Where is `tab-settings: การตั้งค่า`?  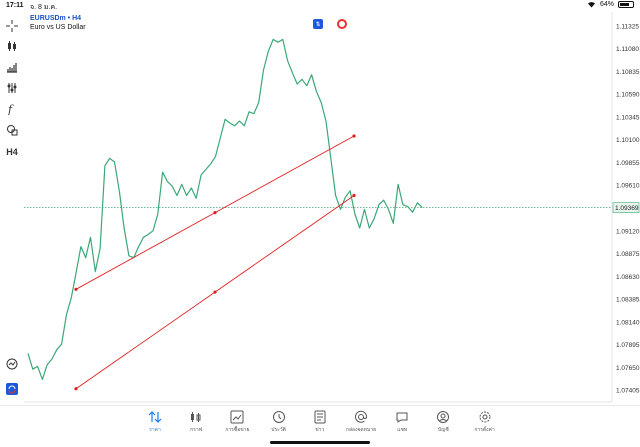 tab-settings: การตั้งค่า is located at coordinates (485, 422).